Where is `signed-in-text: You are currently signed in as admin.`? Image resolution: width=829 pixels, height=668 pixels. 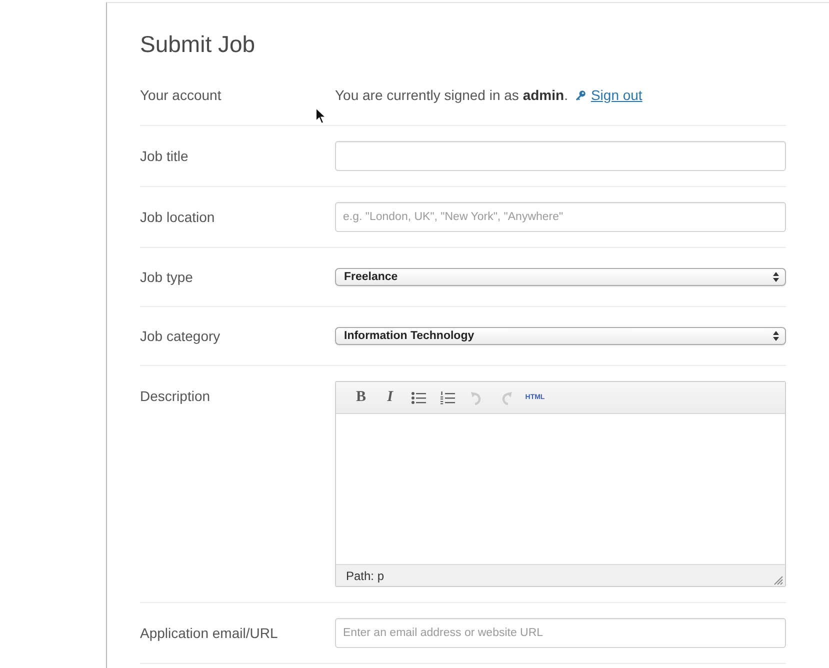
signed-in-text: You are currently signed in as admin. is located at coordinates (451, 95).